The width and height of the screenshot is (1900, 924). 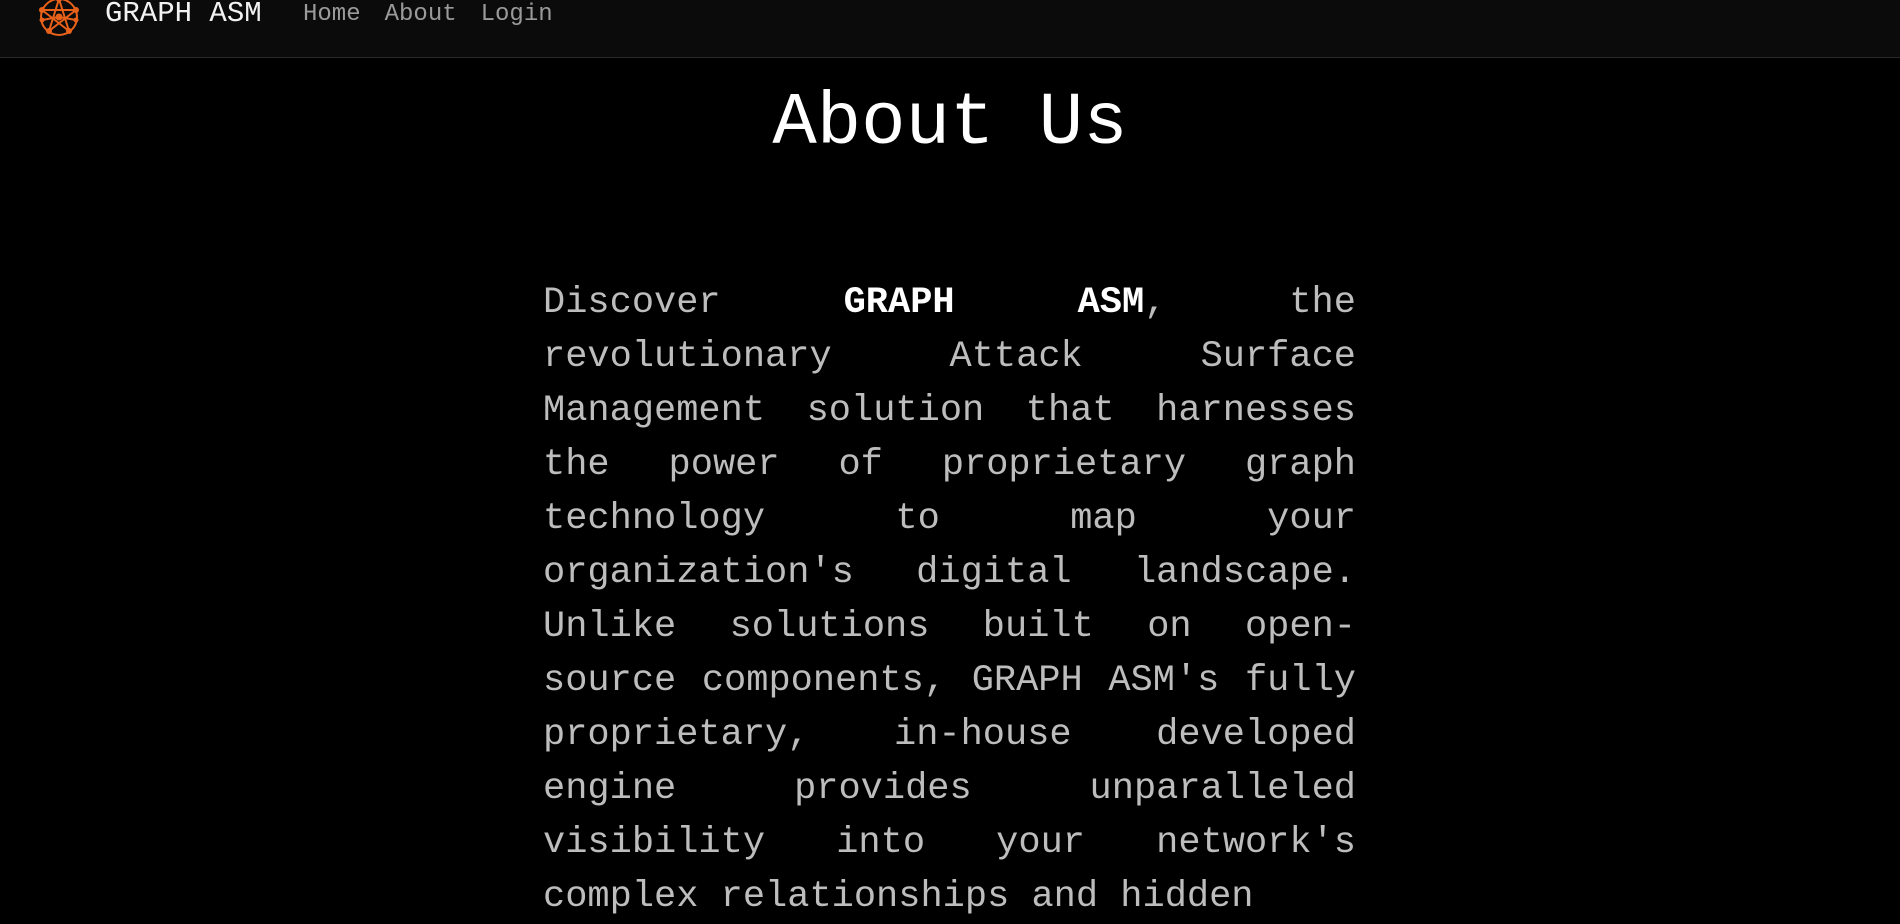 I want to click on navbar: GRAPH ASM Home About Login, so click(x=950, y=29).